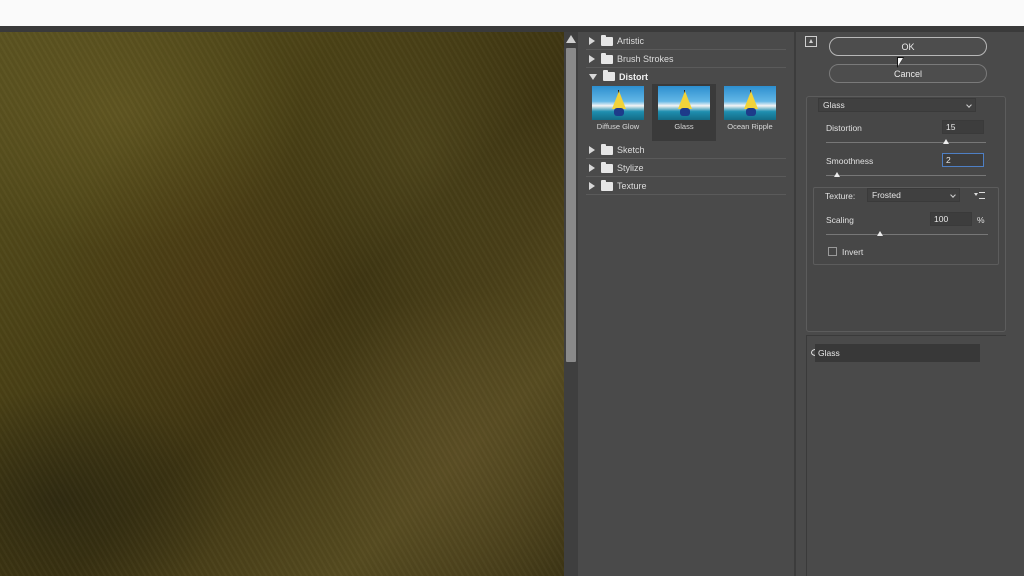 The image size is (1024, 576). What do you see at coordinates (844, 128) in the screenshot?
I see `distortion-label: Distortion` at bounding box center [844, 128].